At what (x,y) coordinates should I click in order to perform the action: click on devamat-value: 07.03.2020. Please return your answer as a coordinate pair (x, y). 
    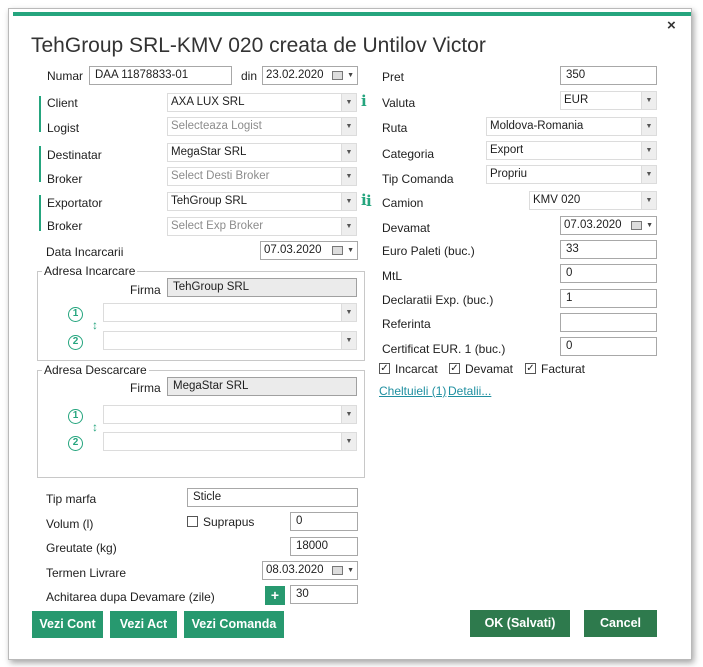
    Looking at the image, I should click on (593, 225).